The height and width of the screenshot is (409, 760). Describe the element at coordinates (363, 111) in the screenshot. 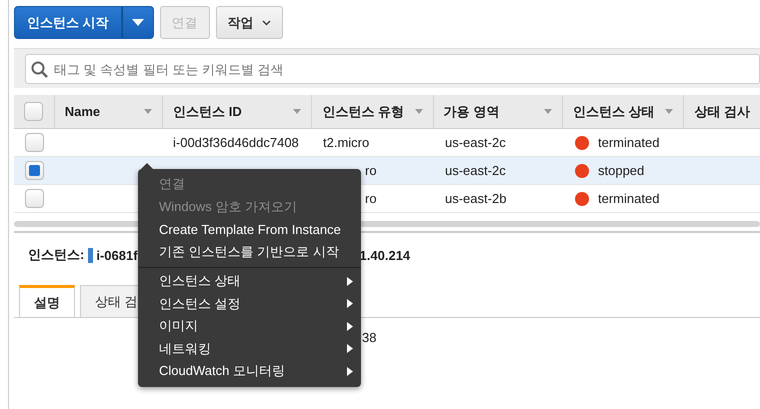

I see `column-header: 인스턴스 유형` at that location.